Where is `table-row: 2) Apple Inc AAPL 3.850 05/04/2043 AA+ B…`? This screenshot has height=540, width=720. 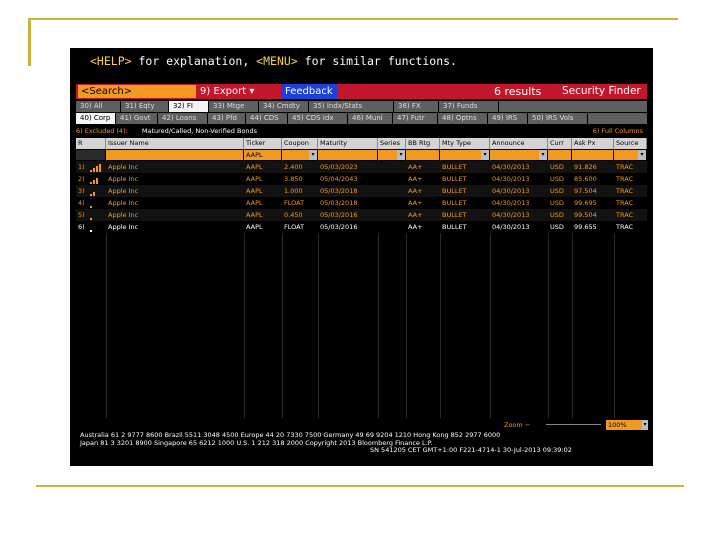
table-row: 2) Apple Inc AAPL 3.850 05/04/2043 AA+ B… is located at coordinates (361, 179).